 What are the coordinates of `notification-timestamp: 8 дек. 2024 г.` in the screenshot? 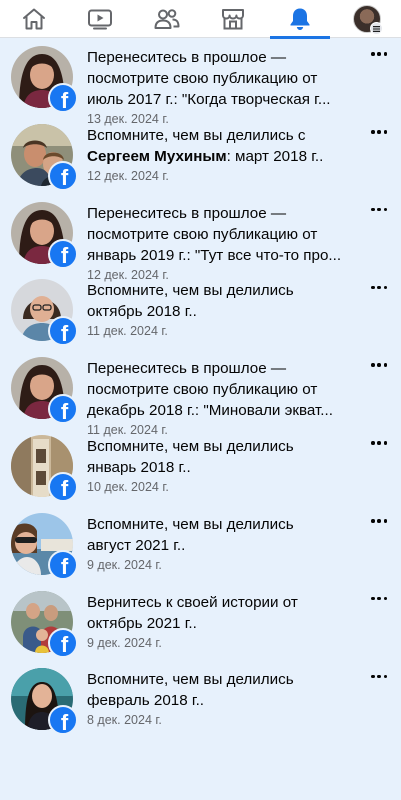 It's located at (124, 720).